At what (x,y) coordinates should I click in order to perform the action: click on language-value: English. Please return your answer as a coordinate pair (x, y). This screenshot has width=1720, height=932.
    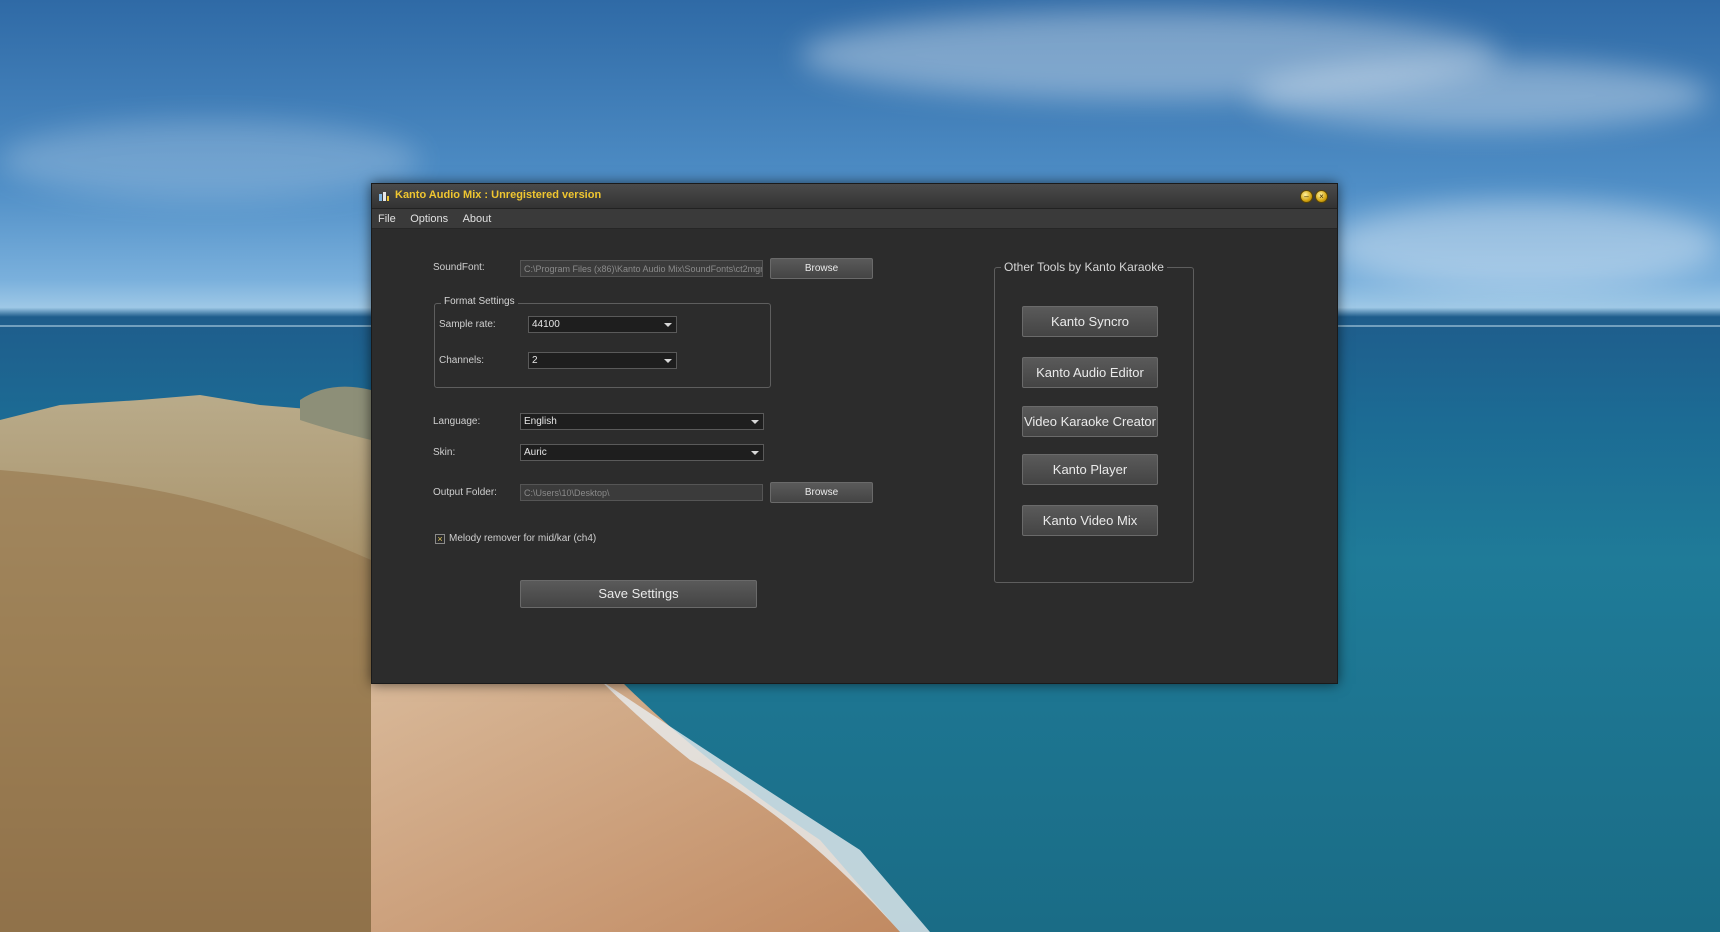
    Looking at the image, I should click on (540, 421).